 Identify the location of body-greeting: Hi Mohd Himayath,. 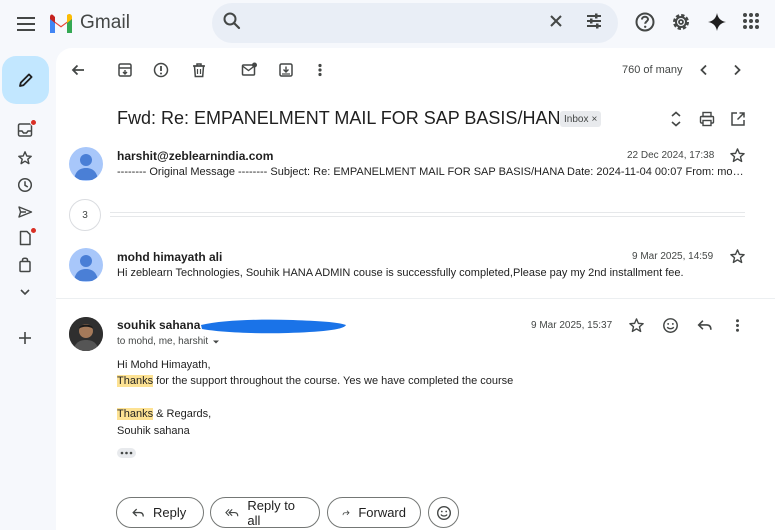
(164, 365).